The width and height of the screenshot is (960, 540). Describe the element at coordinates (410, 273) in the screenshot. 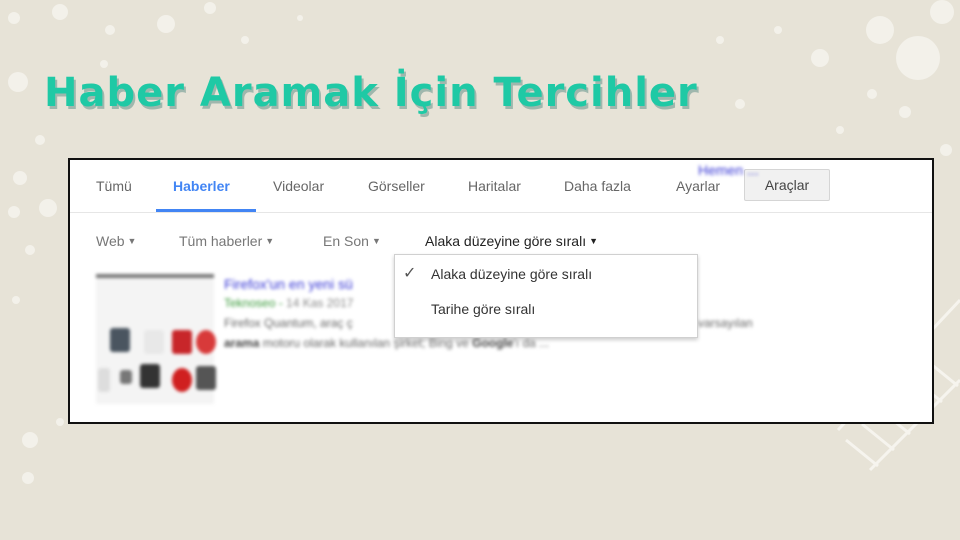

I see `checkmark-icon: ✓` at that location.